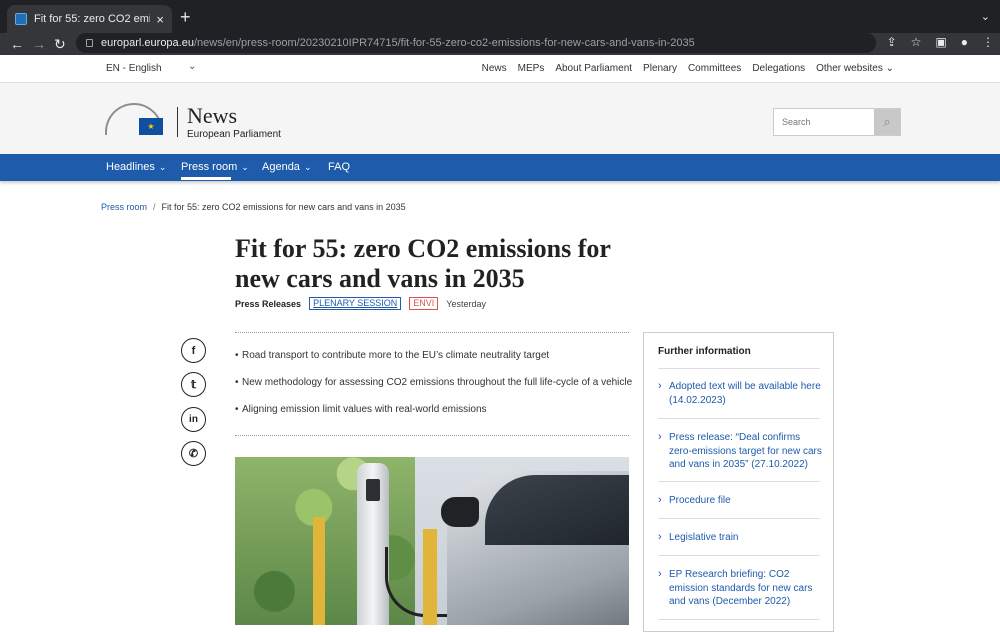 The height and width of the screenshot is (632, 1000). Describe the element at coordinates (500, 167) in the screenshot. I see `main-nav: Headlines ⌄ Press room ⌄ Agenda ⌄ FAQ` at that location.